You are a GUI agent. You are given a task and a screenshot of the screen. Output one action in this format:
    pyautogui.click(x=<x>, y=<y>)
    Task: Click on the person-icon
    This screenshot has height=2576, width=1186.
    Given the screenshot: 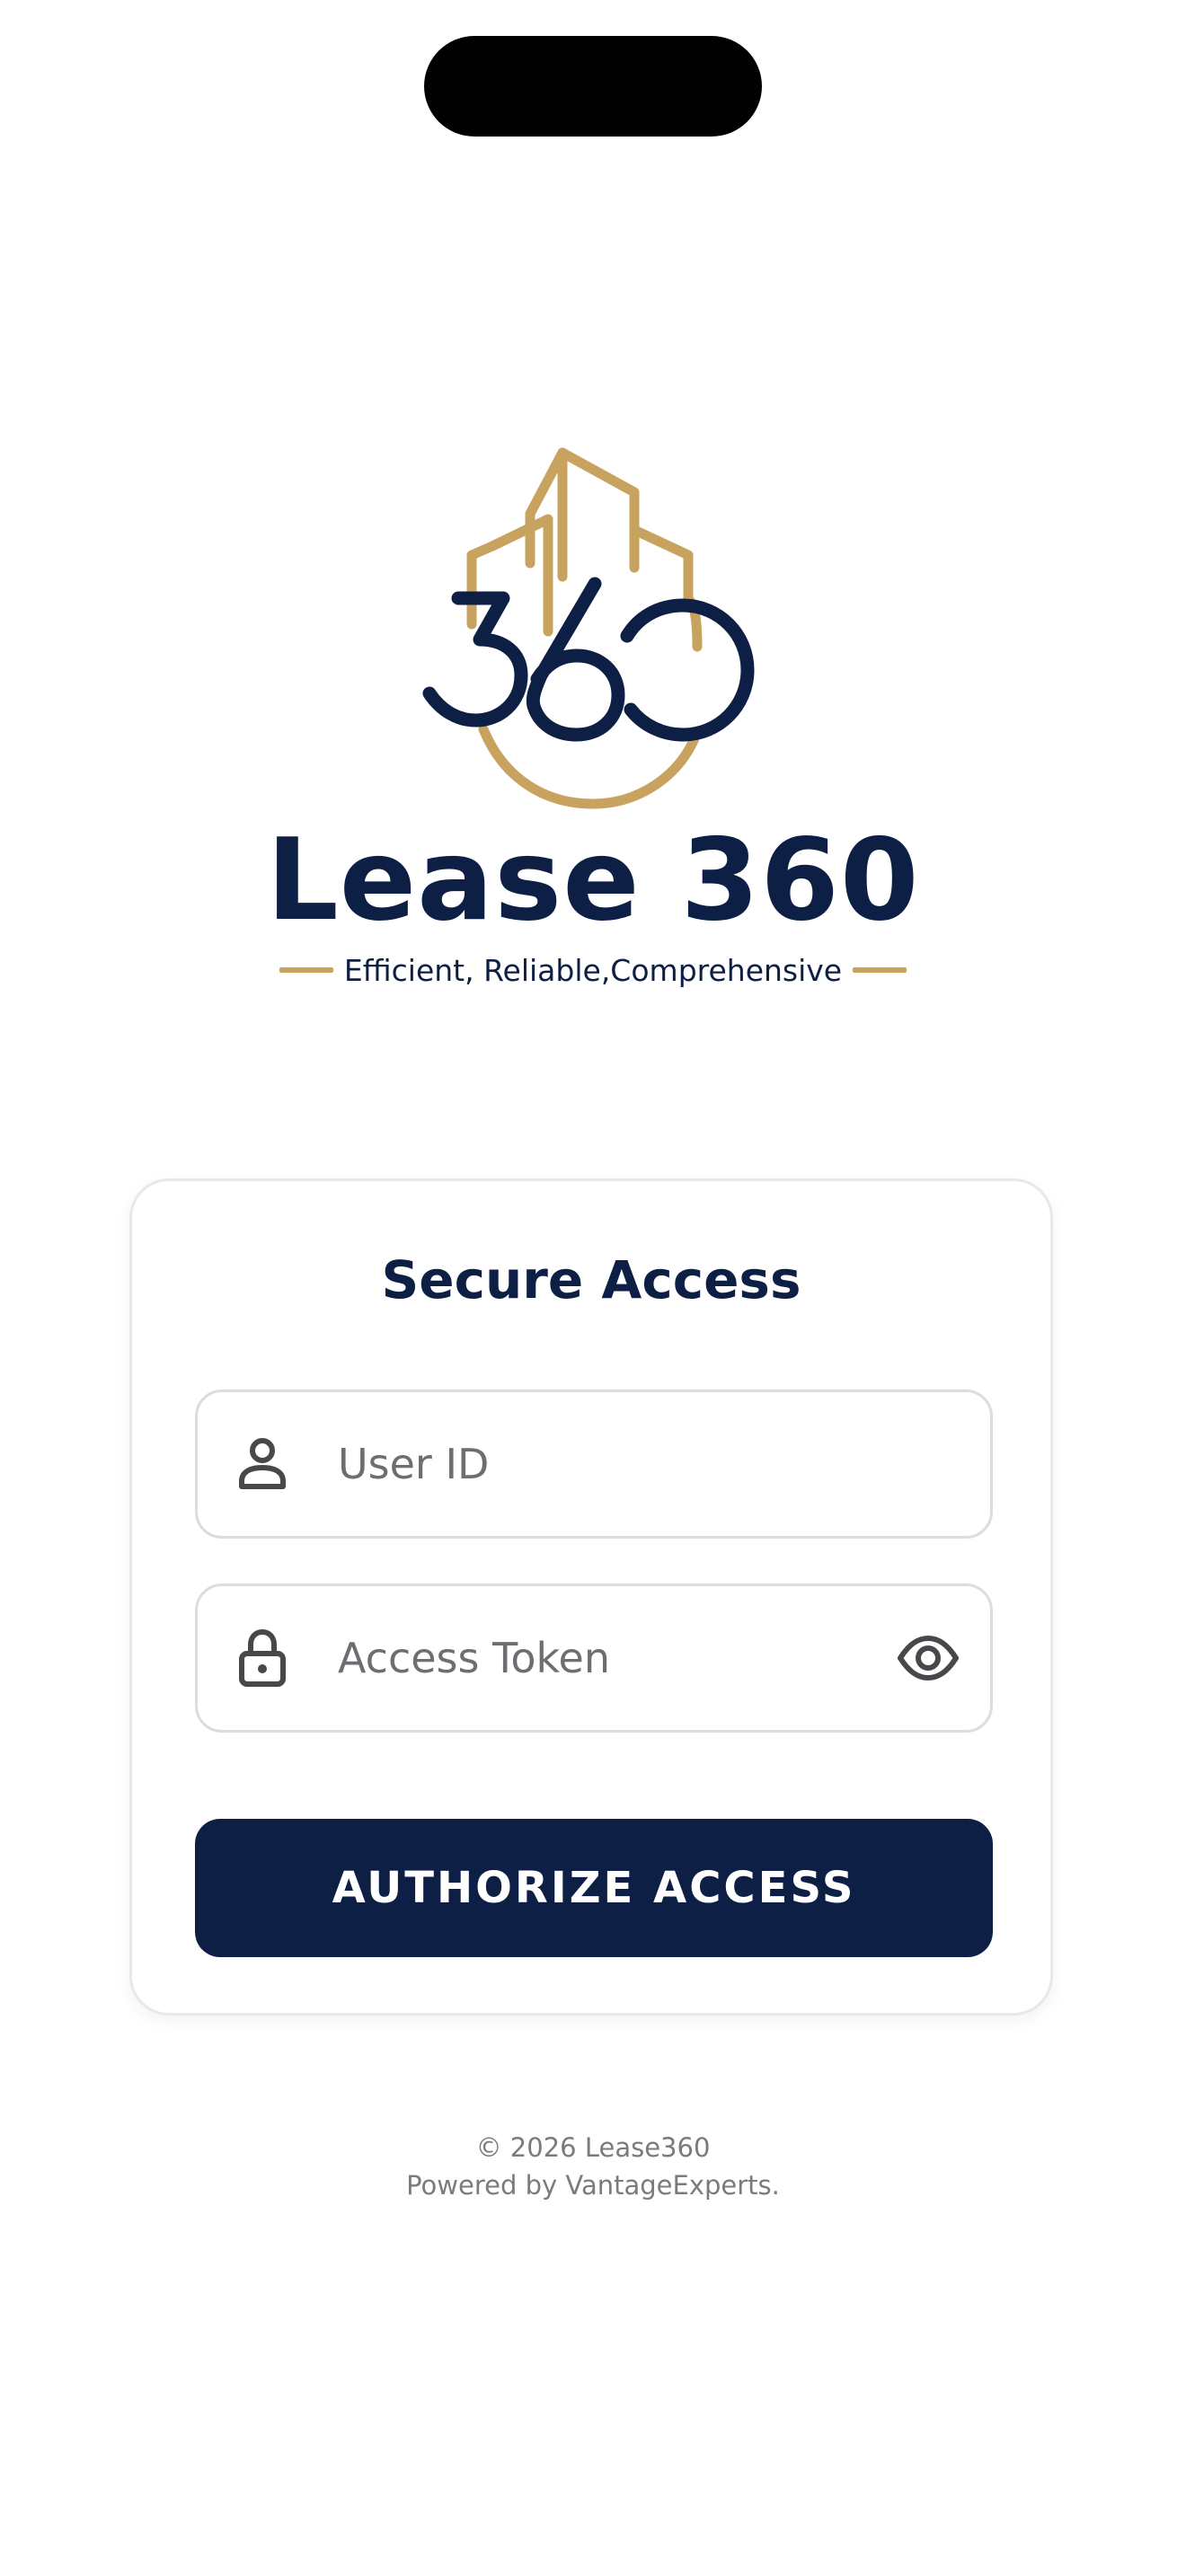 What is the action you would take?
    pyautogui.click(x=262, y=1463)
    